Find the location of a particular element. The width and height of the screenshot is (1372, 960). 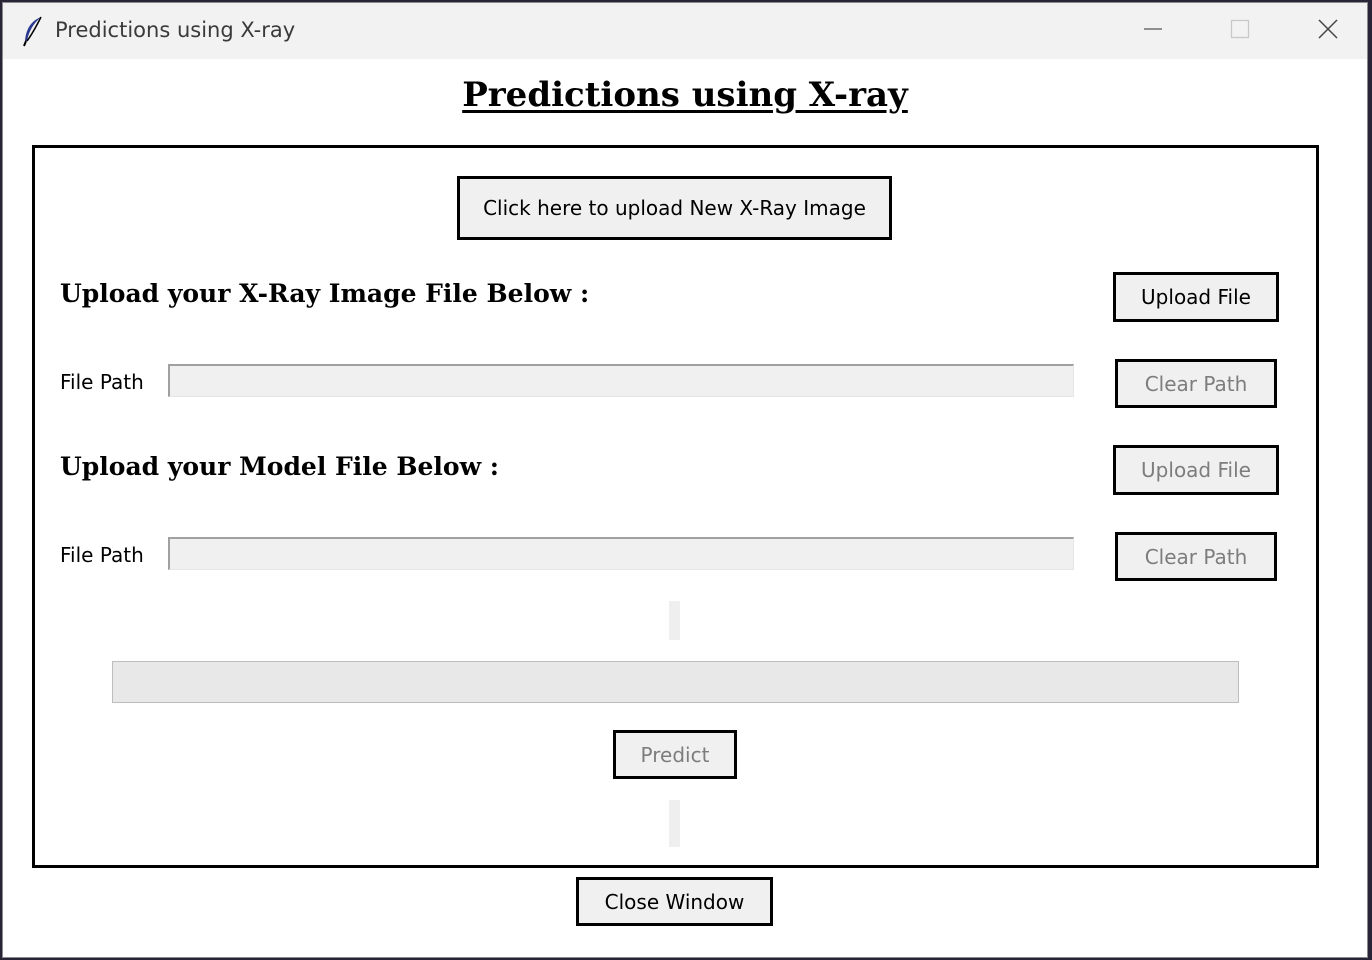

maximize-icon is located at coordinates (1240, 31).